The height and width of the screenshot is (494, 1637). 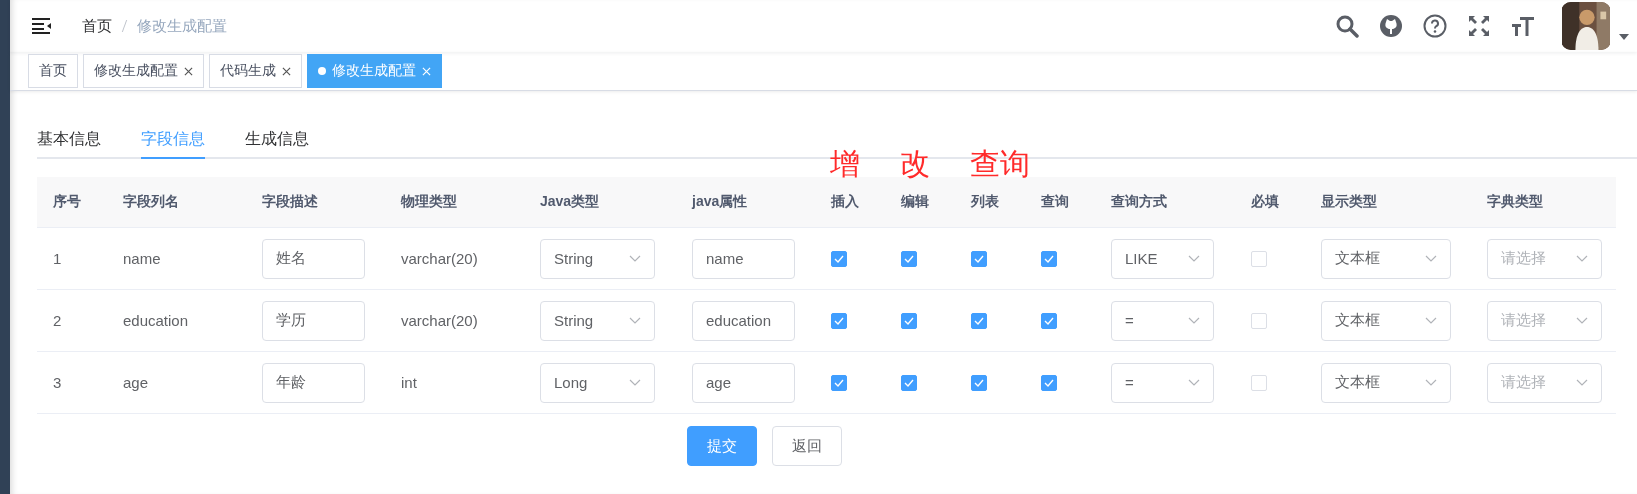 What do you see at coordinates (1624, 37) in the screenshot?
I see `caret-icon` at bounding box center [1624, 37].